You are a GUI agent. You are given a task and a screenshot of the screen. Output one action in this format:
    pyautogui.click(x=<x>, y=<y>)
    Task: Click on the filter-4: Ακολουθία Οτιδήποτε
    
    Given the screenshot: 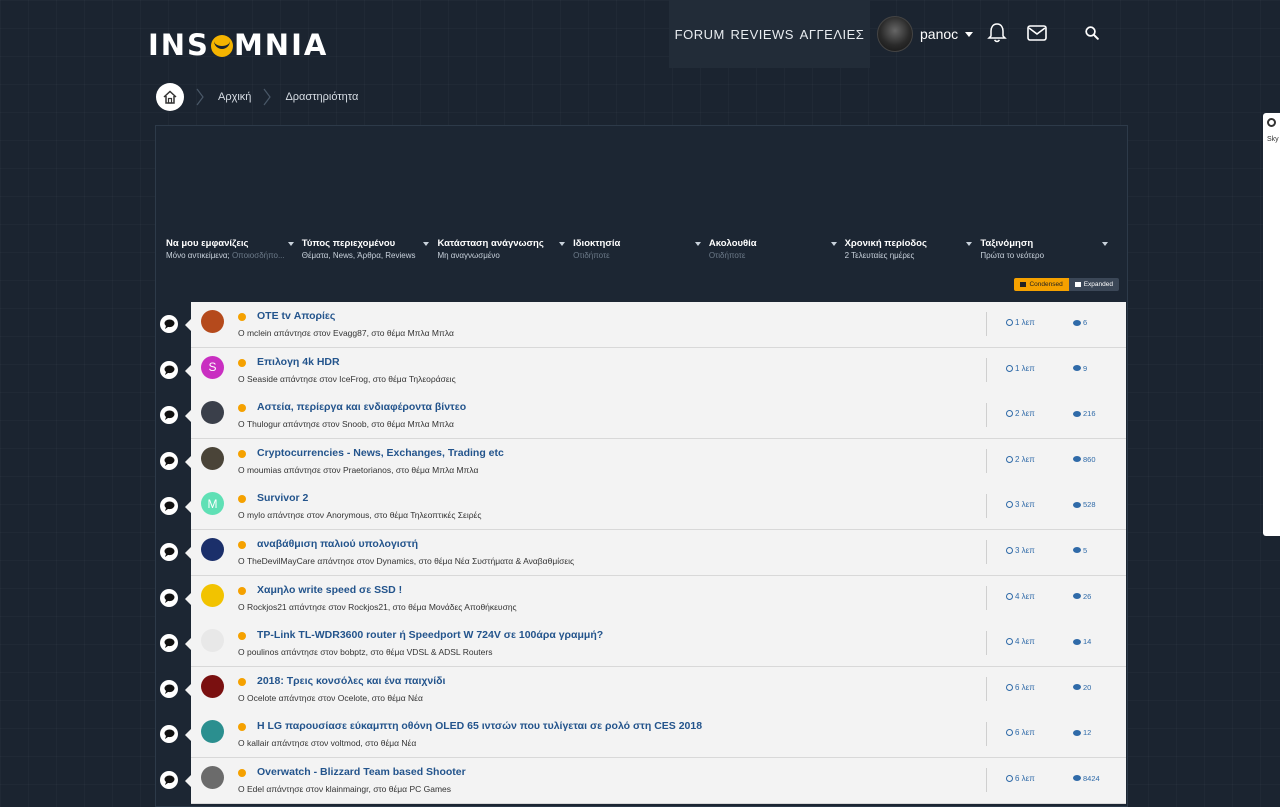 What is the action you would take?
    pyautogui.click(x=777, y=249)
    